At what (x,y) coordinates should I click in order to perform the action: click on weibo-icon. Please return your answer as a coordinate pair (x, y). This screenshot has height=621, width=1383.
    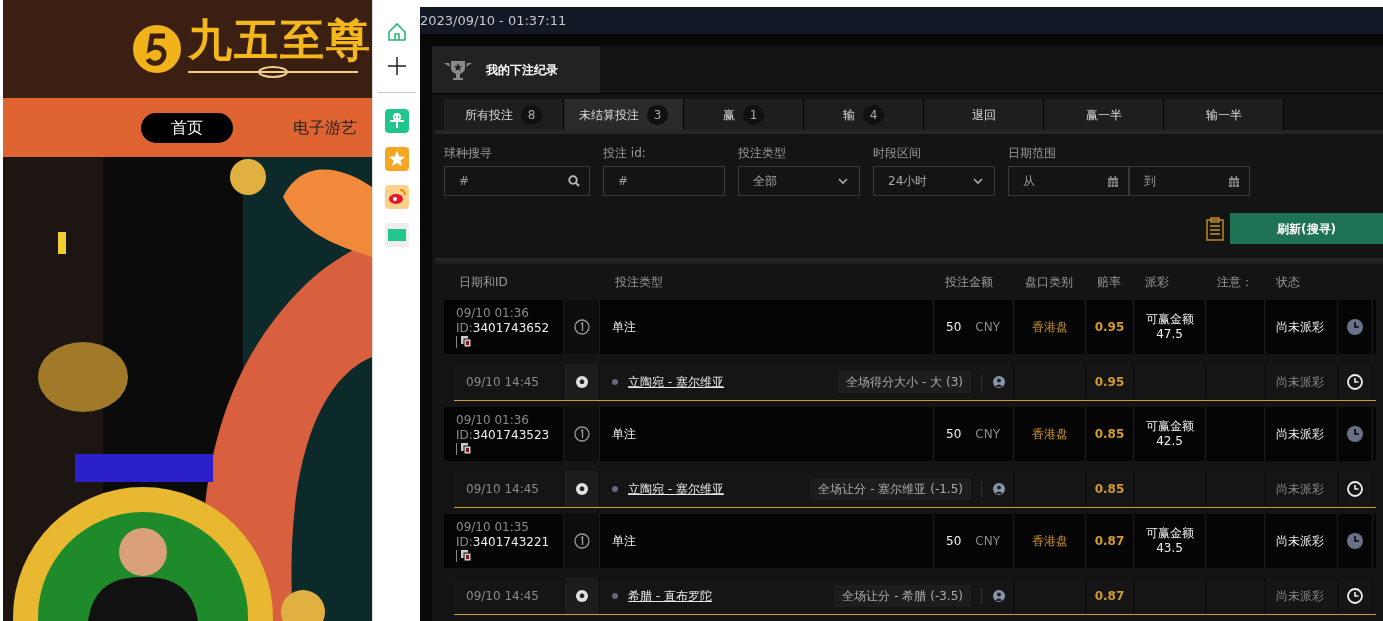
    Looking at the image, I should click on (396, 197).